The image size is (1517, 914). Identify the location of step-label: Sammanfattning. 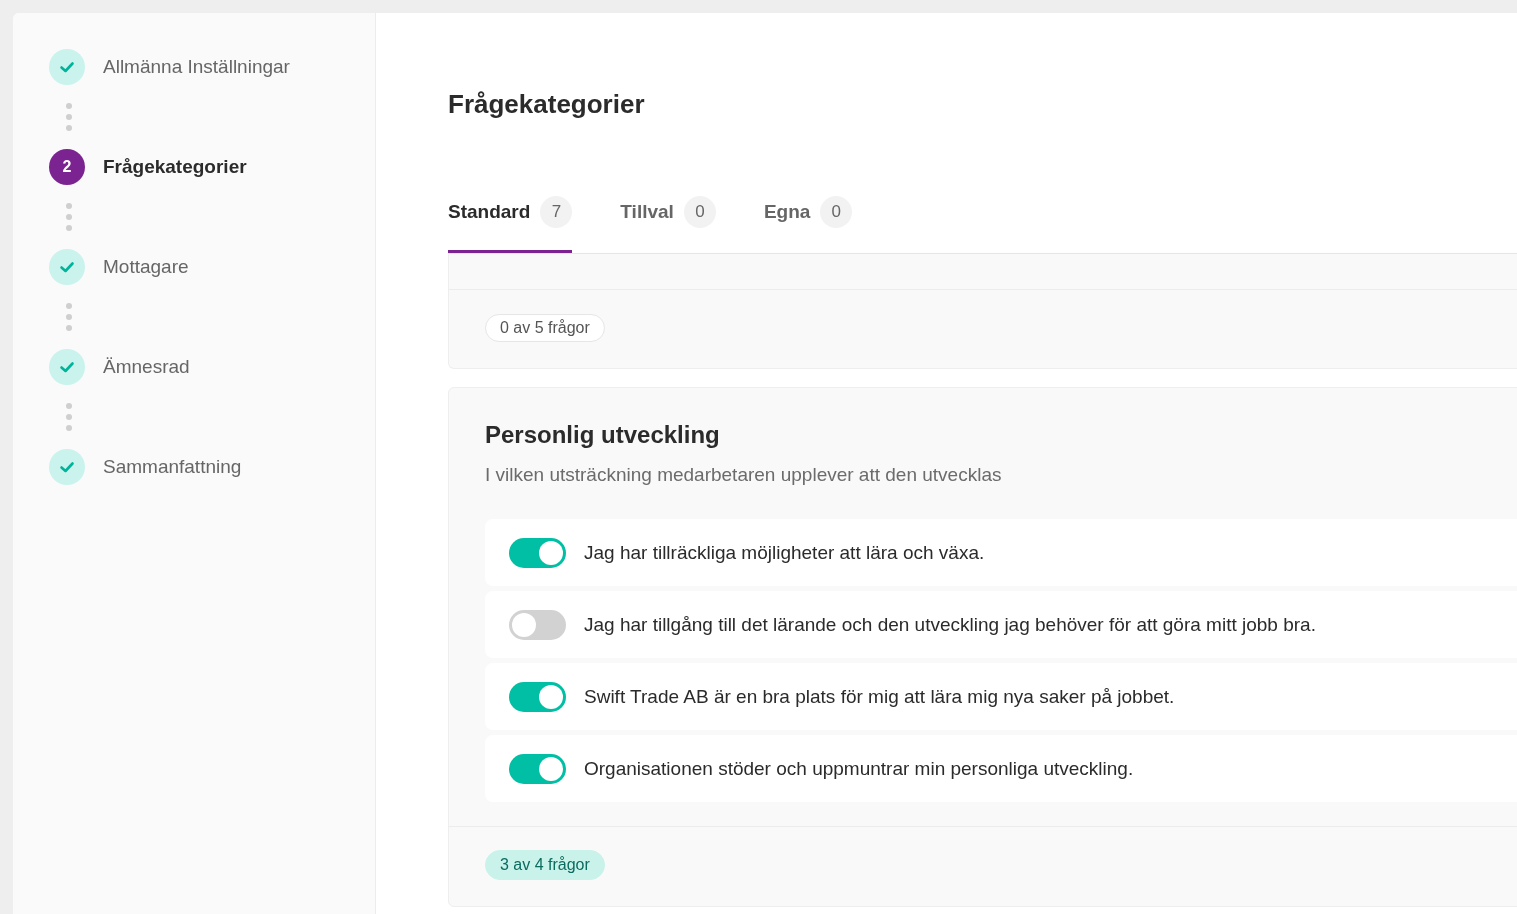
(172, 467).